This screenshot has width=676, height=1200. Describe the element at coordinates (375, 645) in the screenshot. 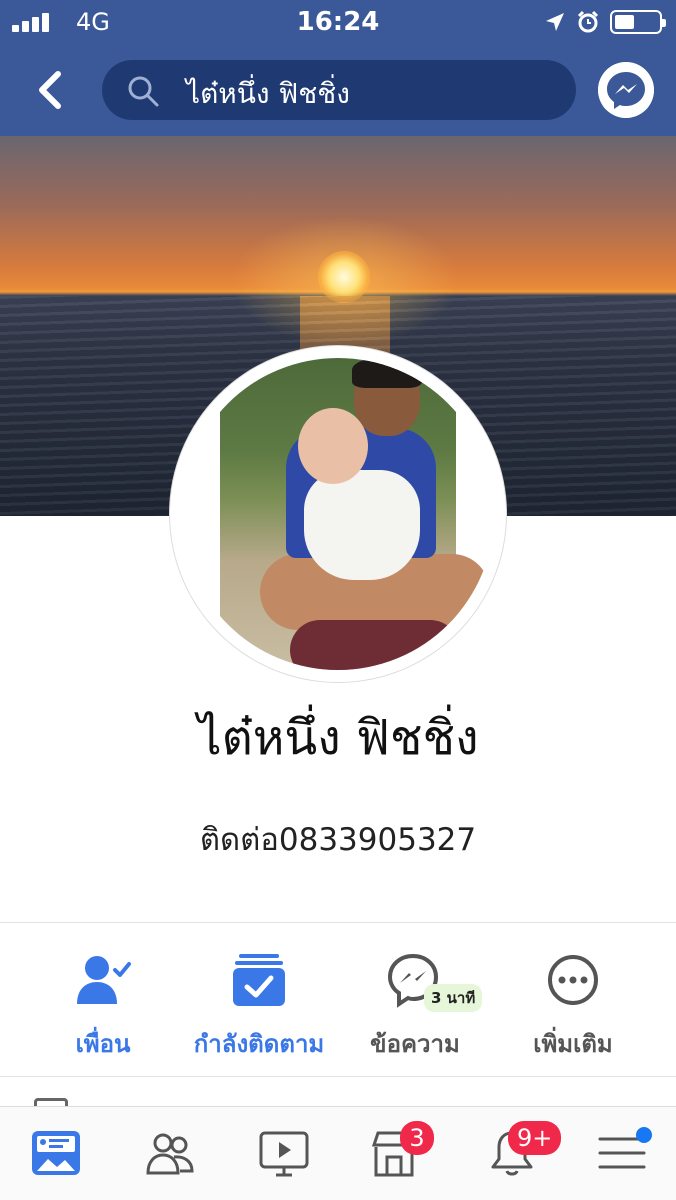

I see `photo-seat` at that location.